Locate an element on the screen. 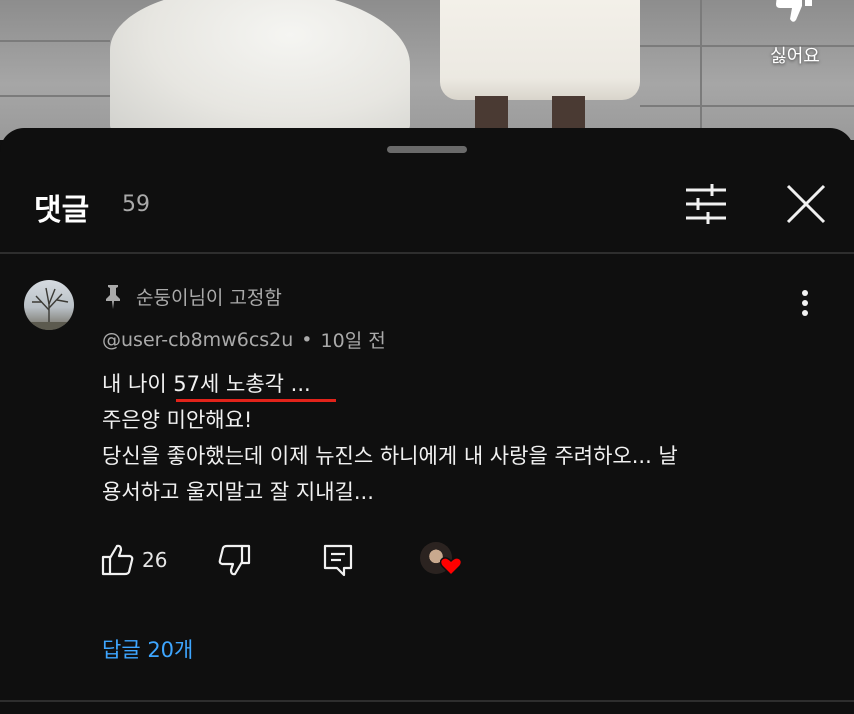 The image size is (854, 714). more-vertical-icon is located at coordinates (805, 303).